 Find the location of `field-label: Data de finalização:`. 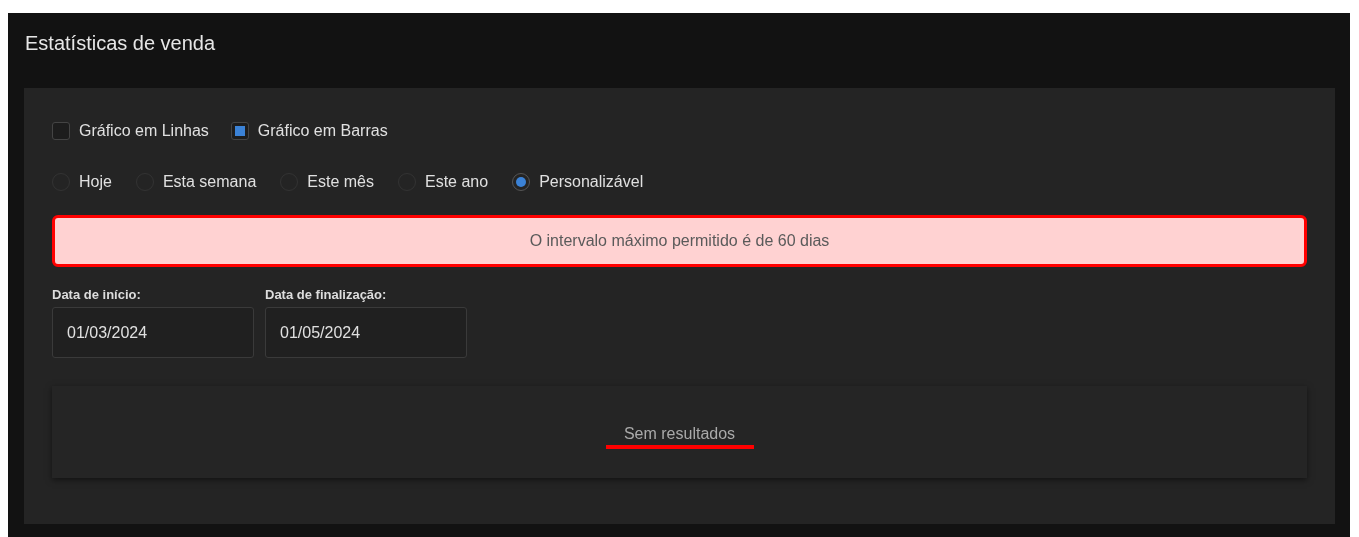

field-label: Data de finalização: is located at coordinates (326, 294).